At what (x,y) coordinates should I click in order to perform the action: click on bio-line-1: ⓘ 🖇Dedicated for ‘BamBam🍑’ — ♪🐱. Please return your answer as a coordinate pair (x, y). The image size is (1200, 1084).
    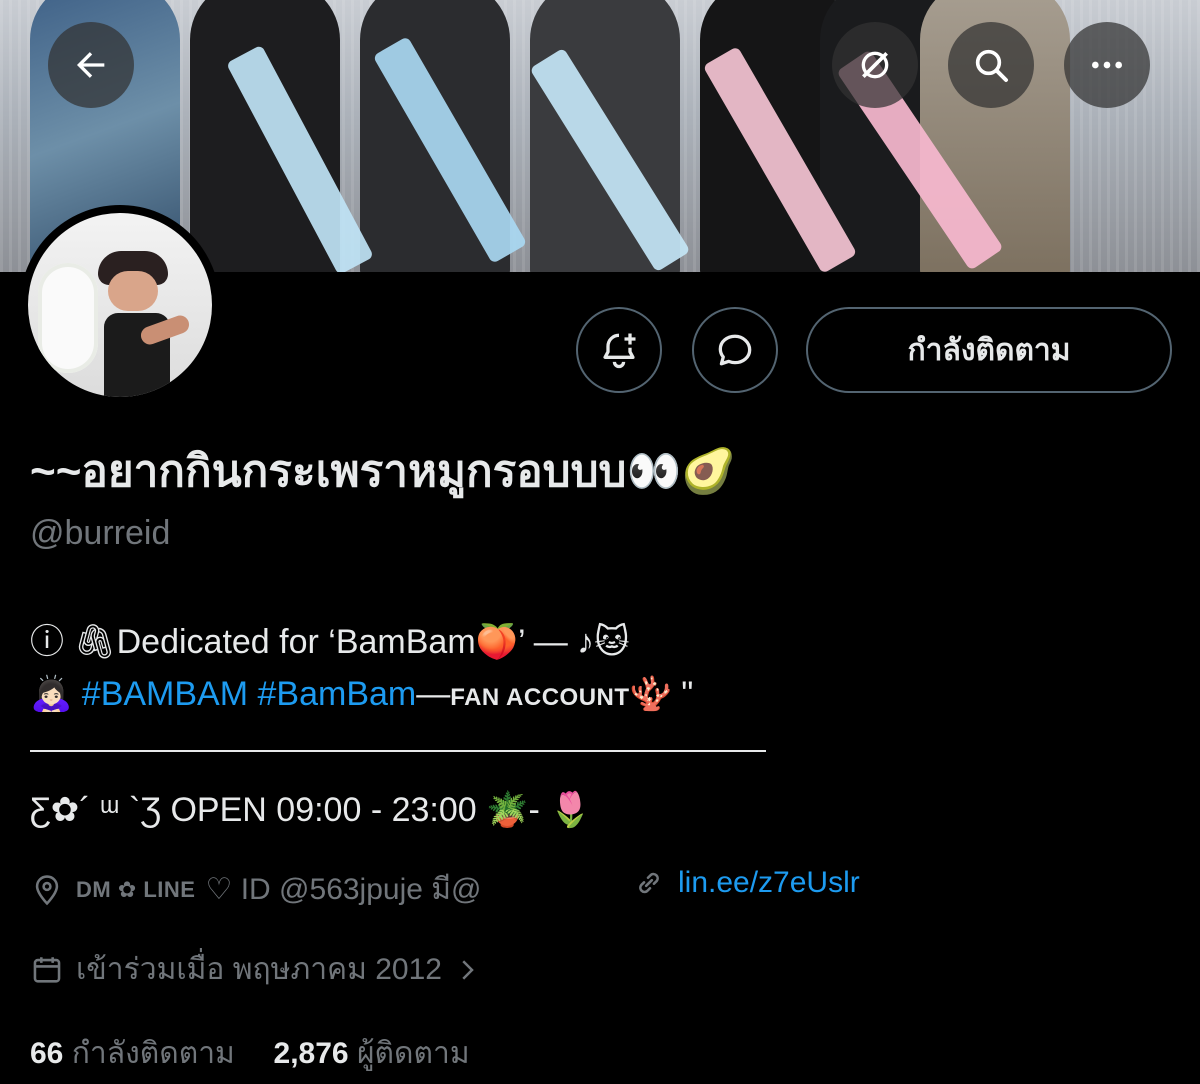
    Looking at the image, I should click on (330, 642).